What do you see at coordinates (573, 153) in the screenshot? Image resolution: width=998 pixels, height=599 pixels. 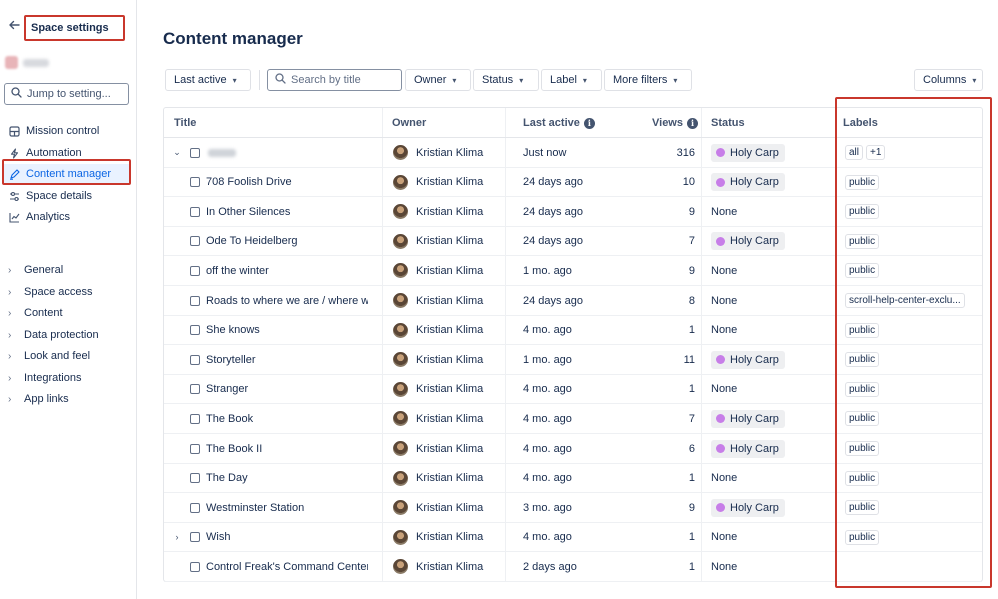 I see `table-row: ⌄ Kristian Klima Just now 316 Holy Carp all +1` at bounding box center [573, 153].